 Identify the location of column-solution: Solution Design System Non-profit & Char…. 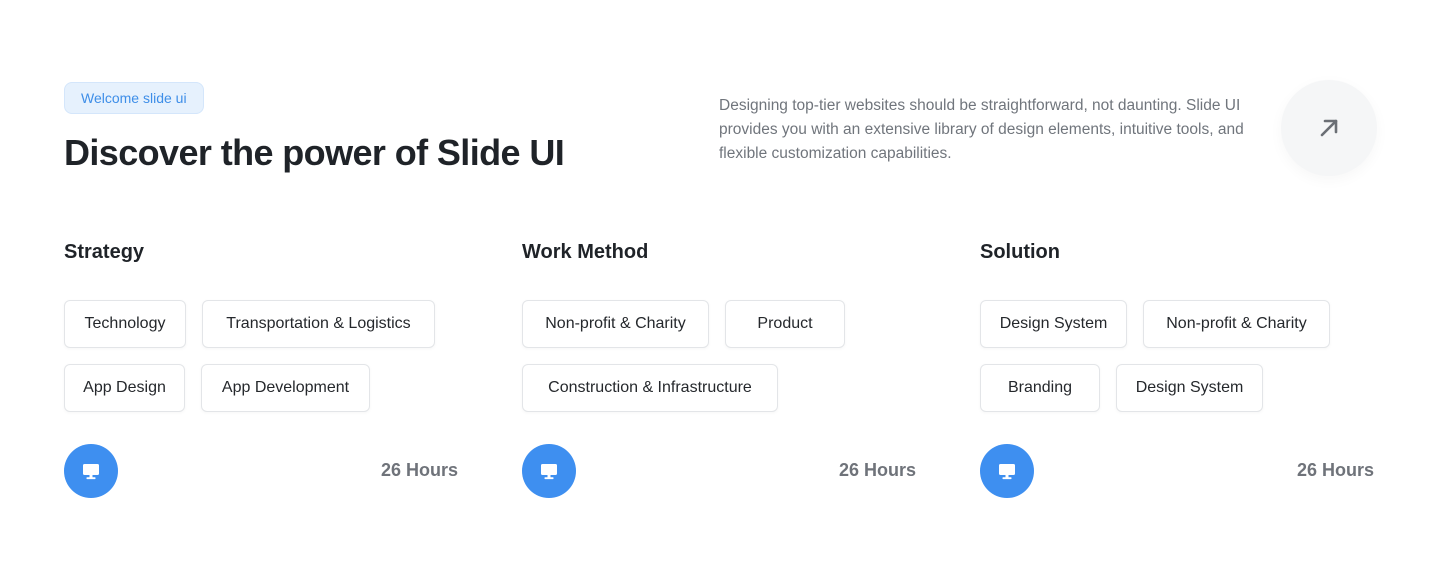
(1178, 371).